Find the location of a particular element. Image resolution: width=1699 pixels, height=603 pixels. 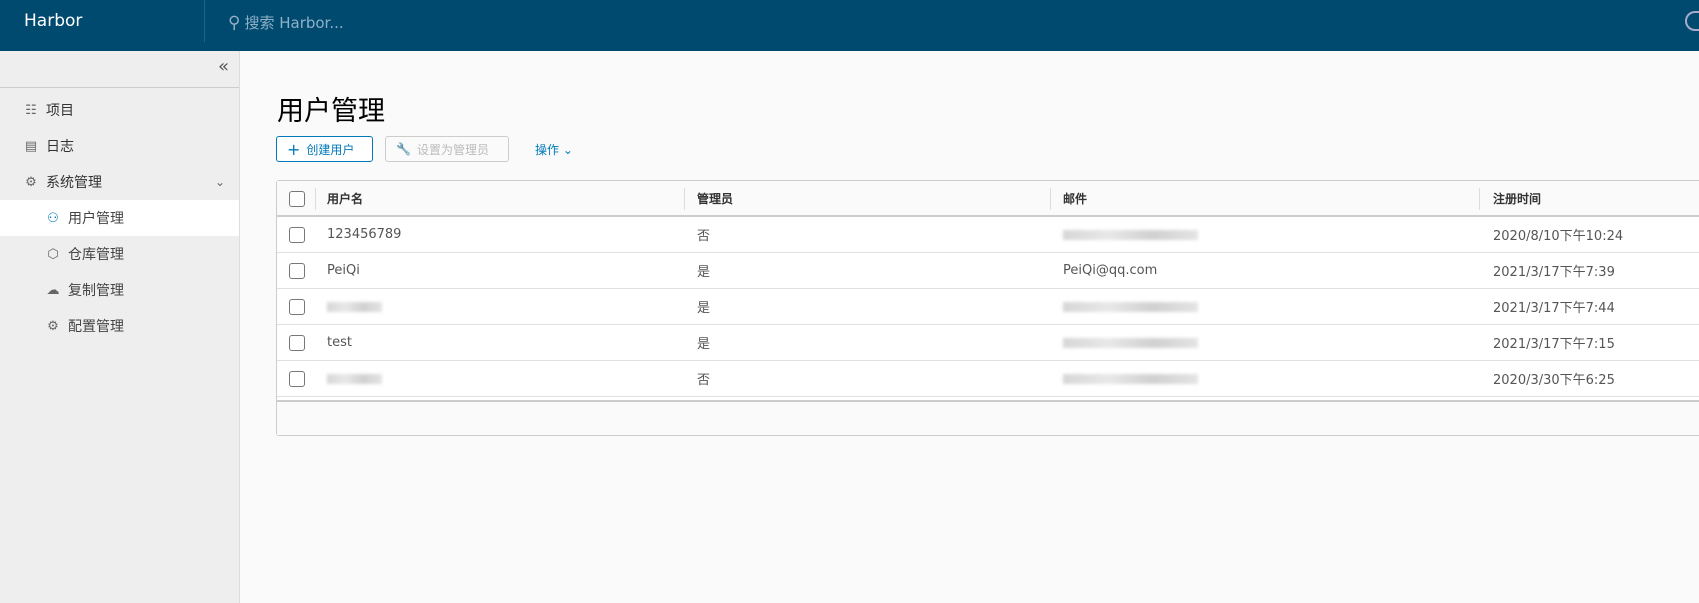

replication-icon: ☁ is located at coordinates (53, 290).